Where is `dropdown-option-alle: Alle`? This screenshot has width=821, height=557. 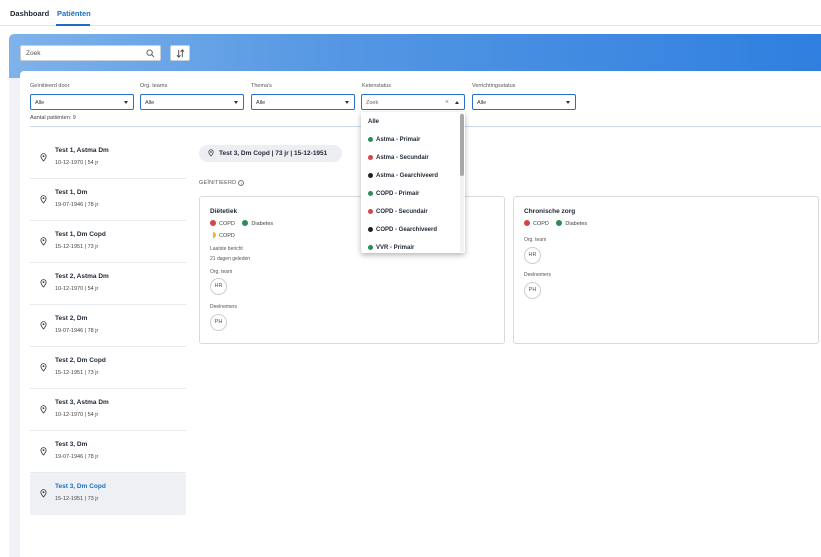 dropdown-option-alle: Alle is located at coordinates (410, 123).